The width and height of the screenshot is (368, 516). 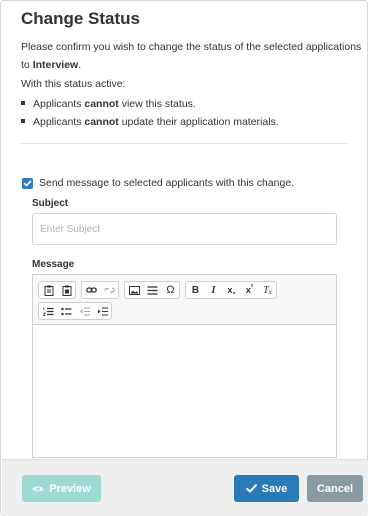 I want to click on bulleted-list-icon, so click(x=66, y=311).